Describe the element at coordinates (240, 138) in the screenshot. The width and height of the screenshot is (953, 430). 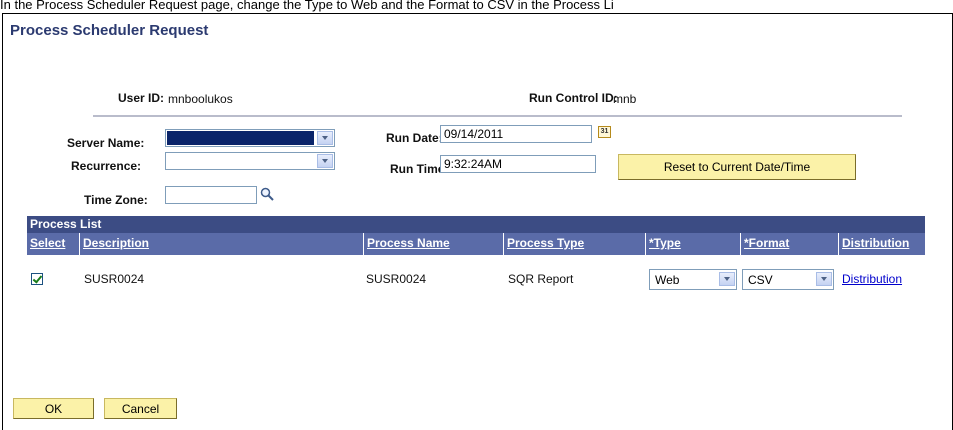
I see `server-name-highlight` at that location.